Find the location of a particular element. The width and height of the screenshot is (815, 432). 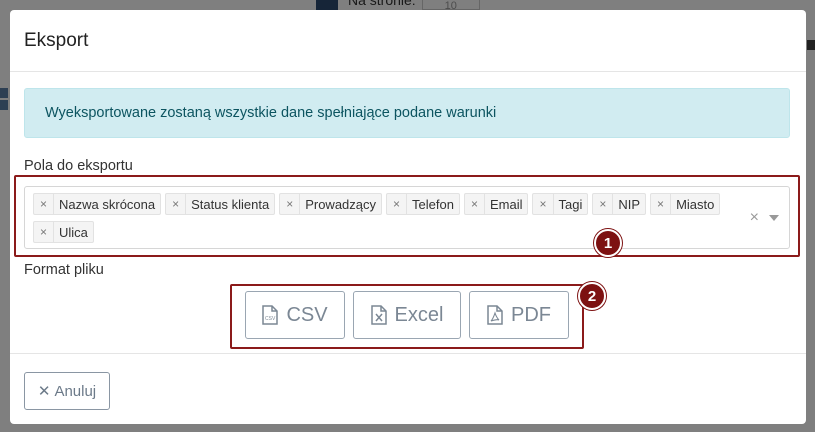

tag-label: Ulica is located at coordinates (73, 232).